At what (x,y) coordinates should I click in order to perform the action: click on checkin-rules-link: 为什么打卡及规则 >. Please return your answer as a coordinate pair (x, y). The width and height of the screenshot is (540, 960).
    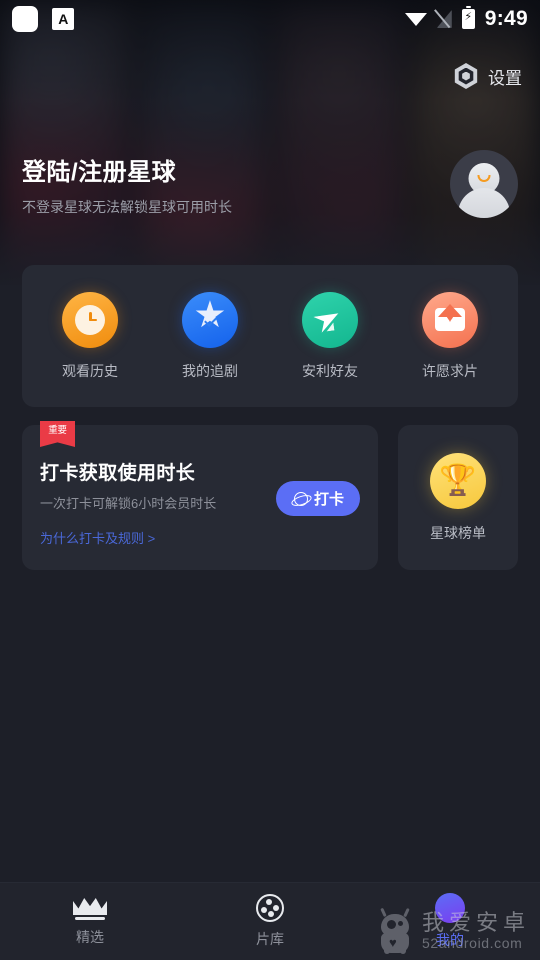
    Looking at the image, I should click on (97, 537).